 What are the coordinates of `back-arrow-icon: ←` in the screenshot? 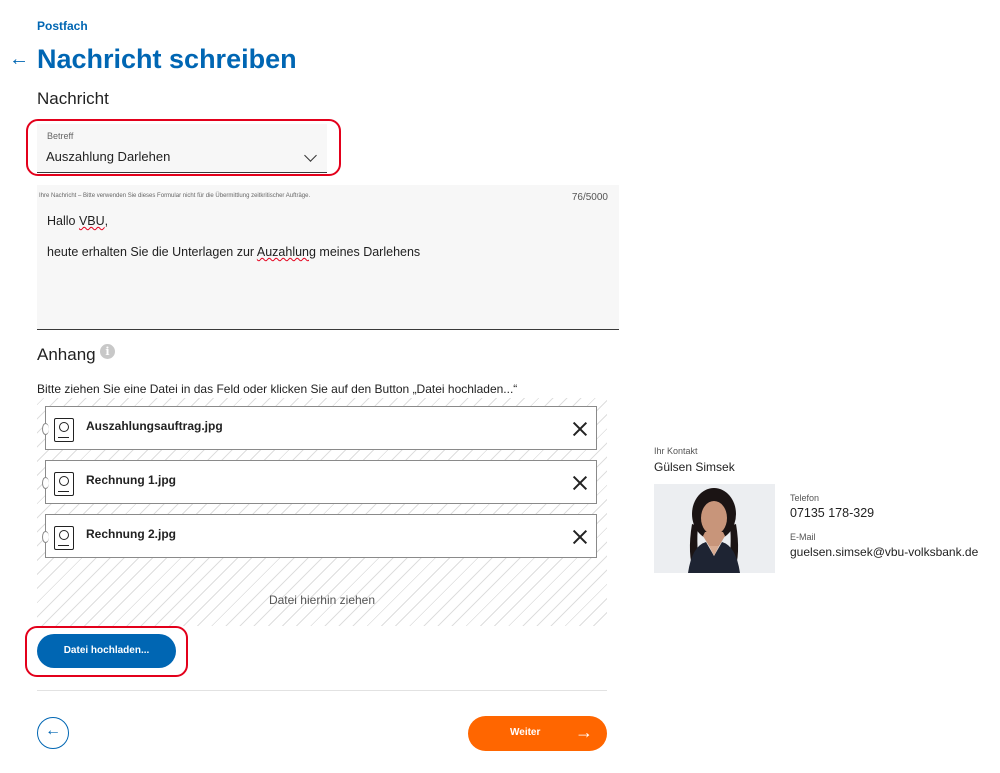 It's located at (19, 59).